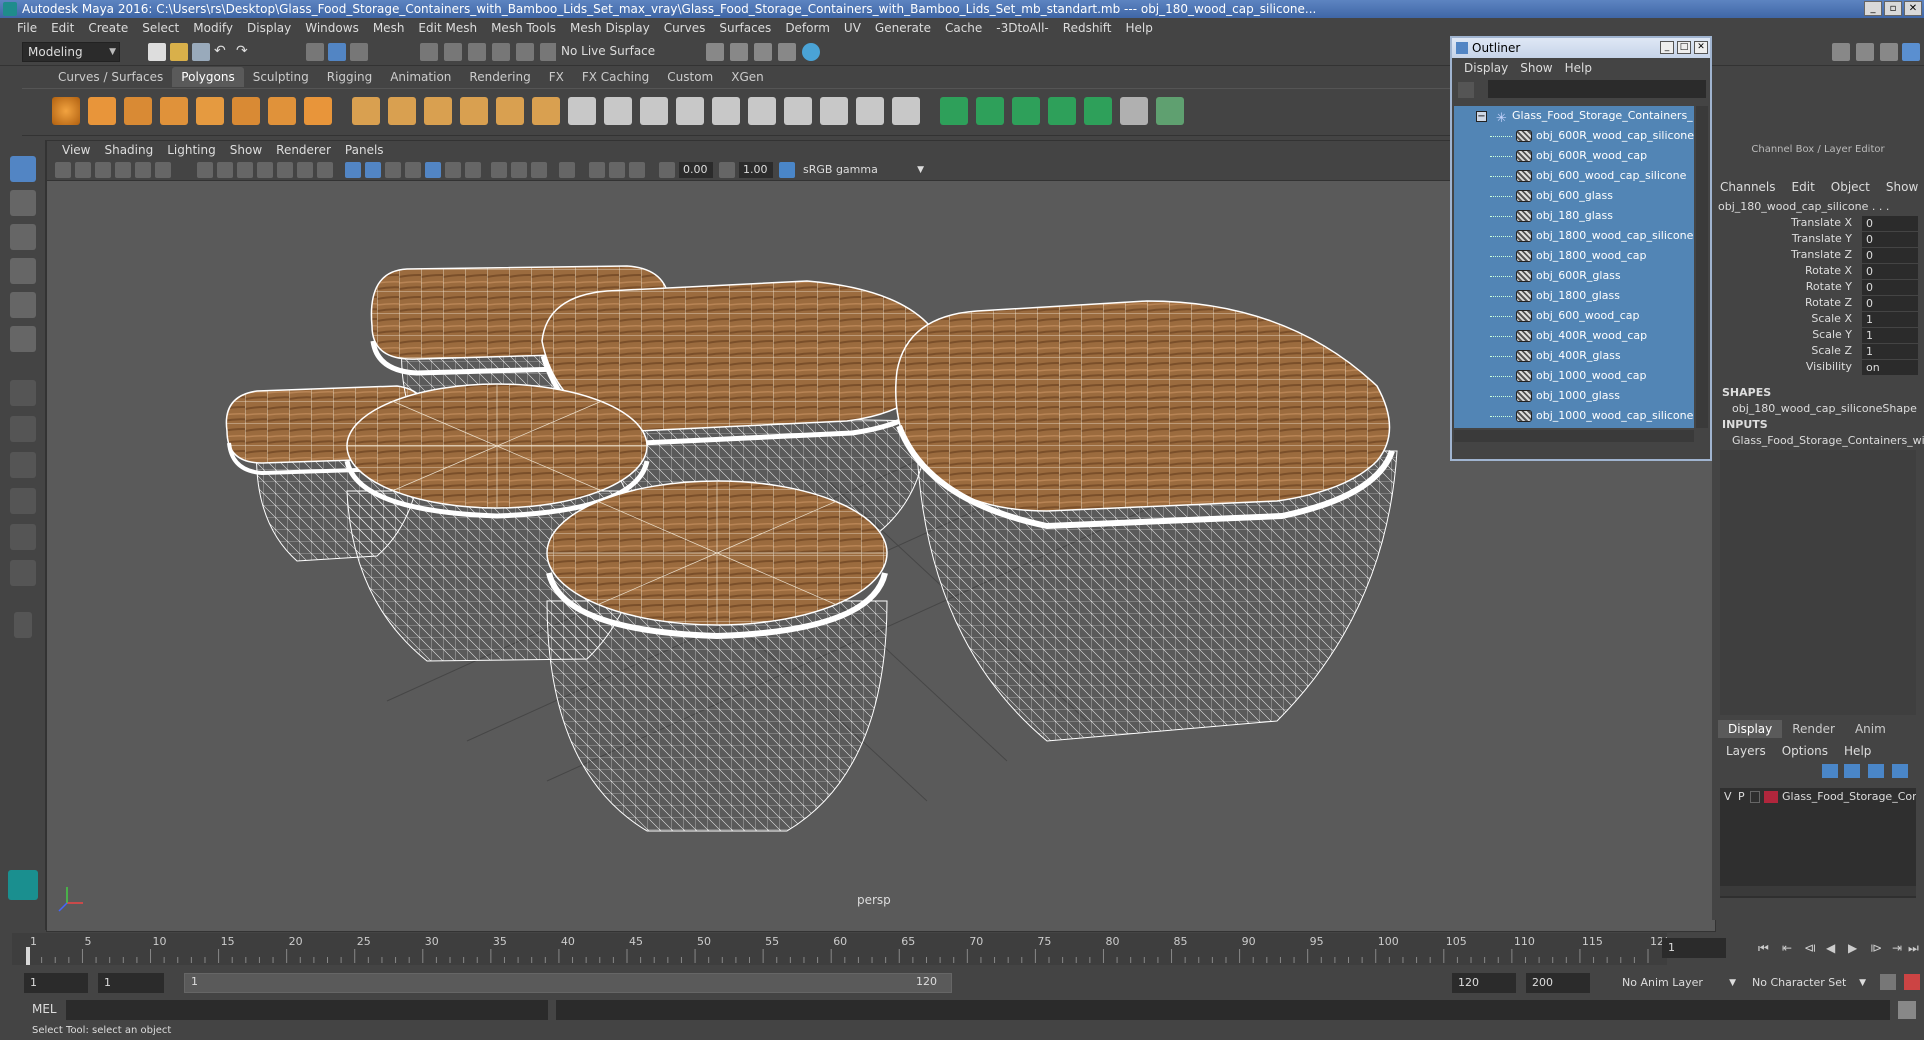 The image size is (1924, 1040). I want to click on channel-box-toggle-icon, so click(1911, 52).